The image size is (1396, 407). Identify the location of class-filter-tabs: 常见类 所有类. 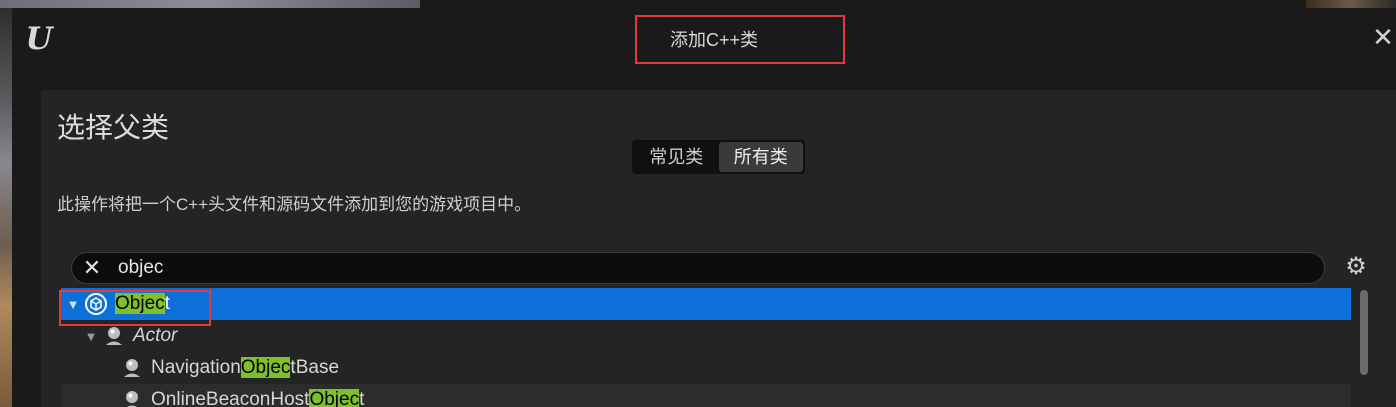
(718, 157).